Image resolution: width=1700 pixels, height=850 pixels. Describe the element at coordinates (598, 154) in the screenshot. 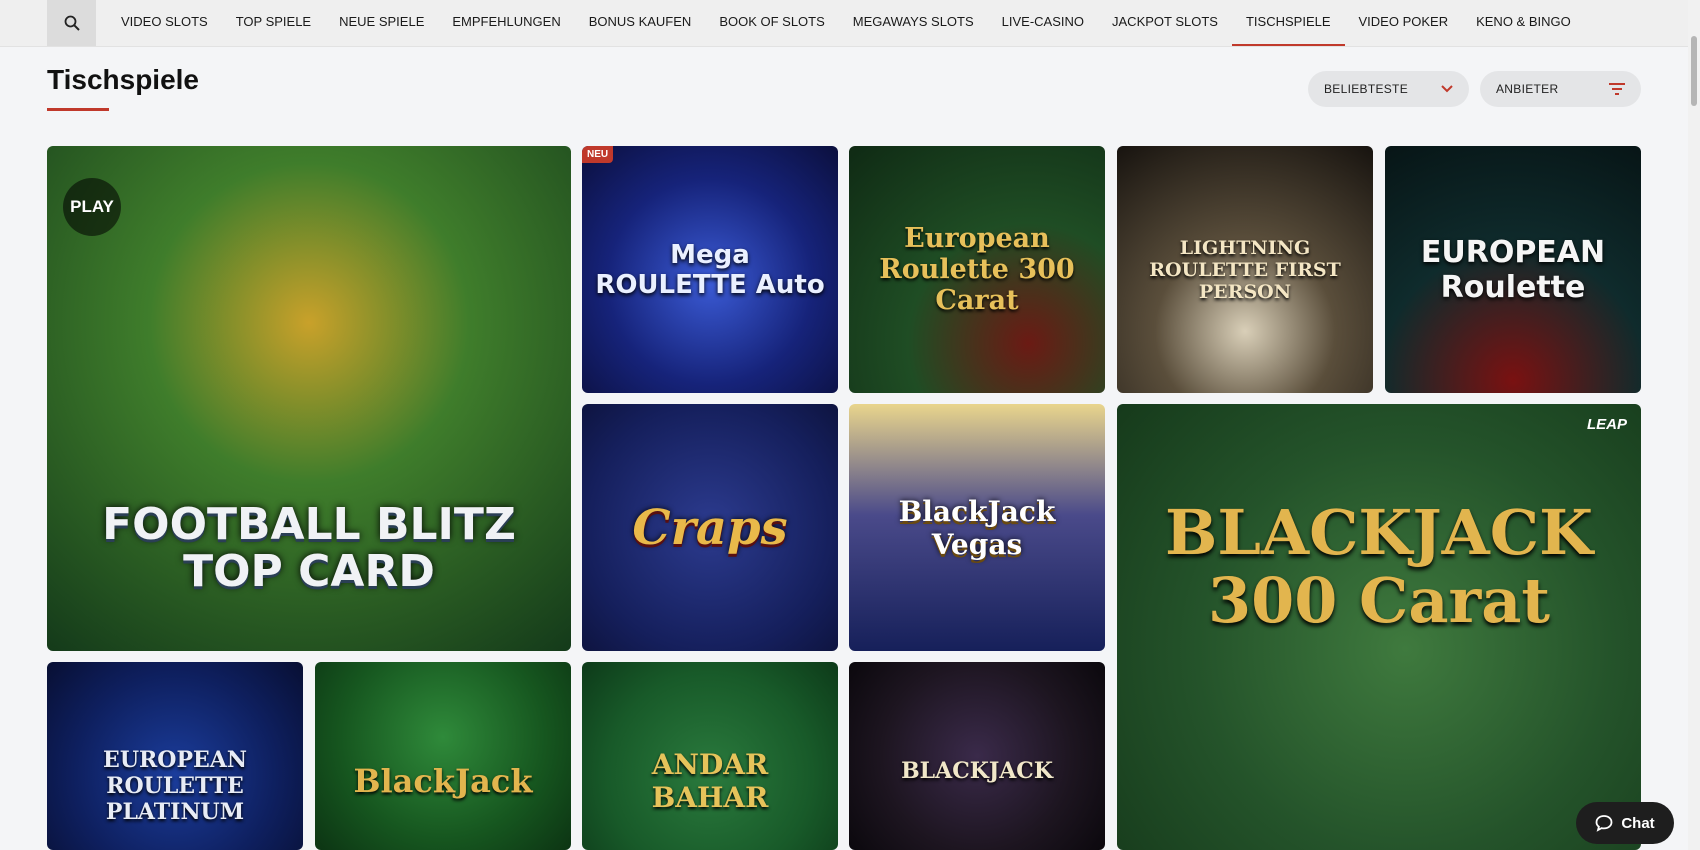

I see `new-badge: NEU` at that location.